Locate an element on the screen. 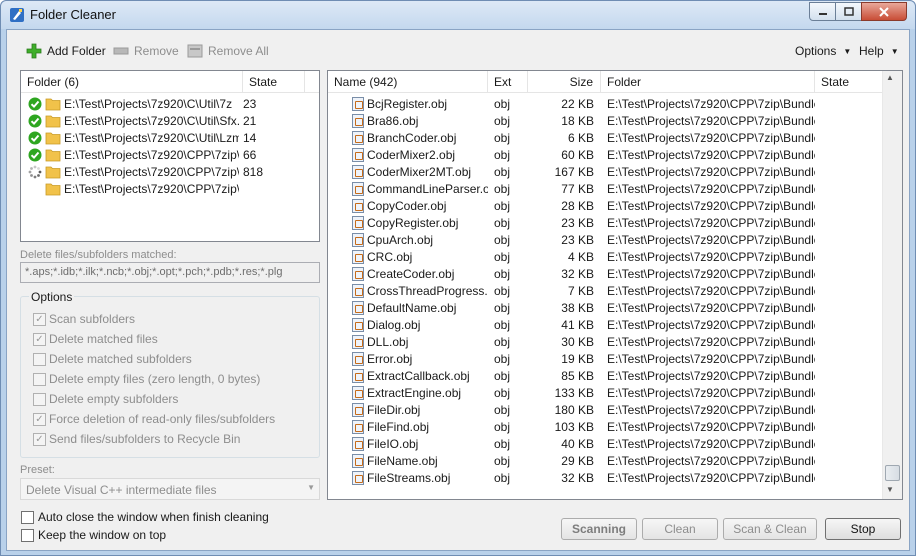 The height and width of the screenshot is (556, 916). clean-button: Clean is located at coordinates (680, 529).